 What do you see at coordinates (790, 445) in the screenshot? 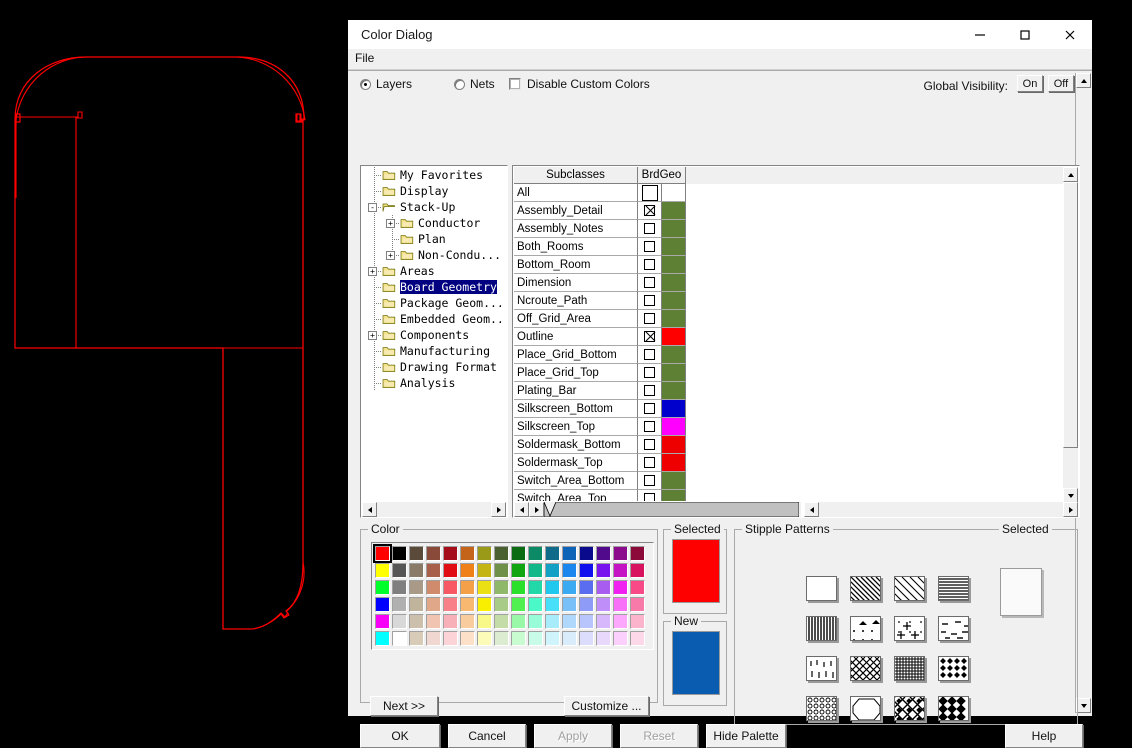
I see `table-row: Soldermask_Bottom` at bounding box center [790, 445].